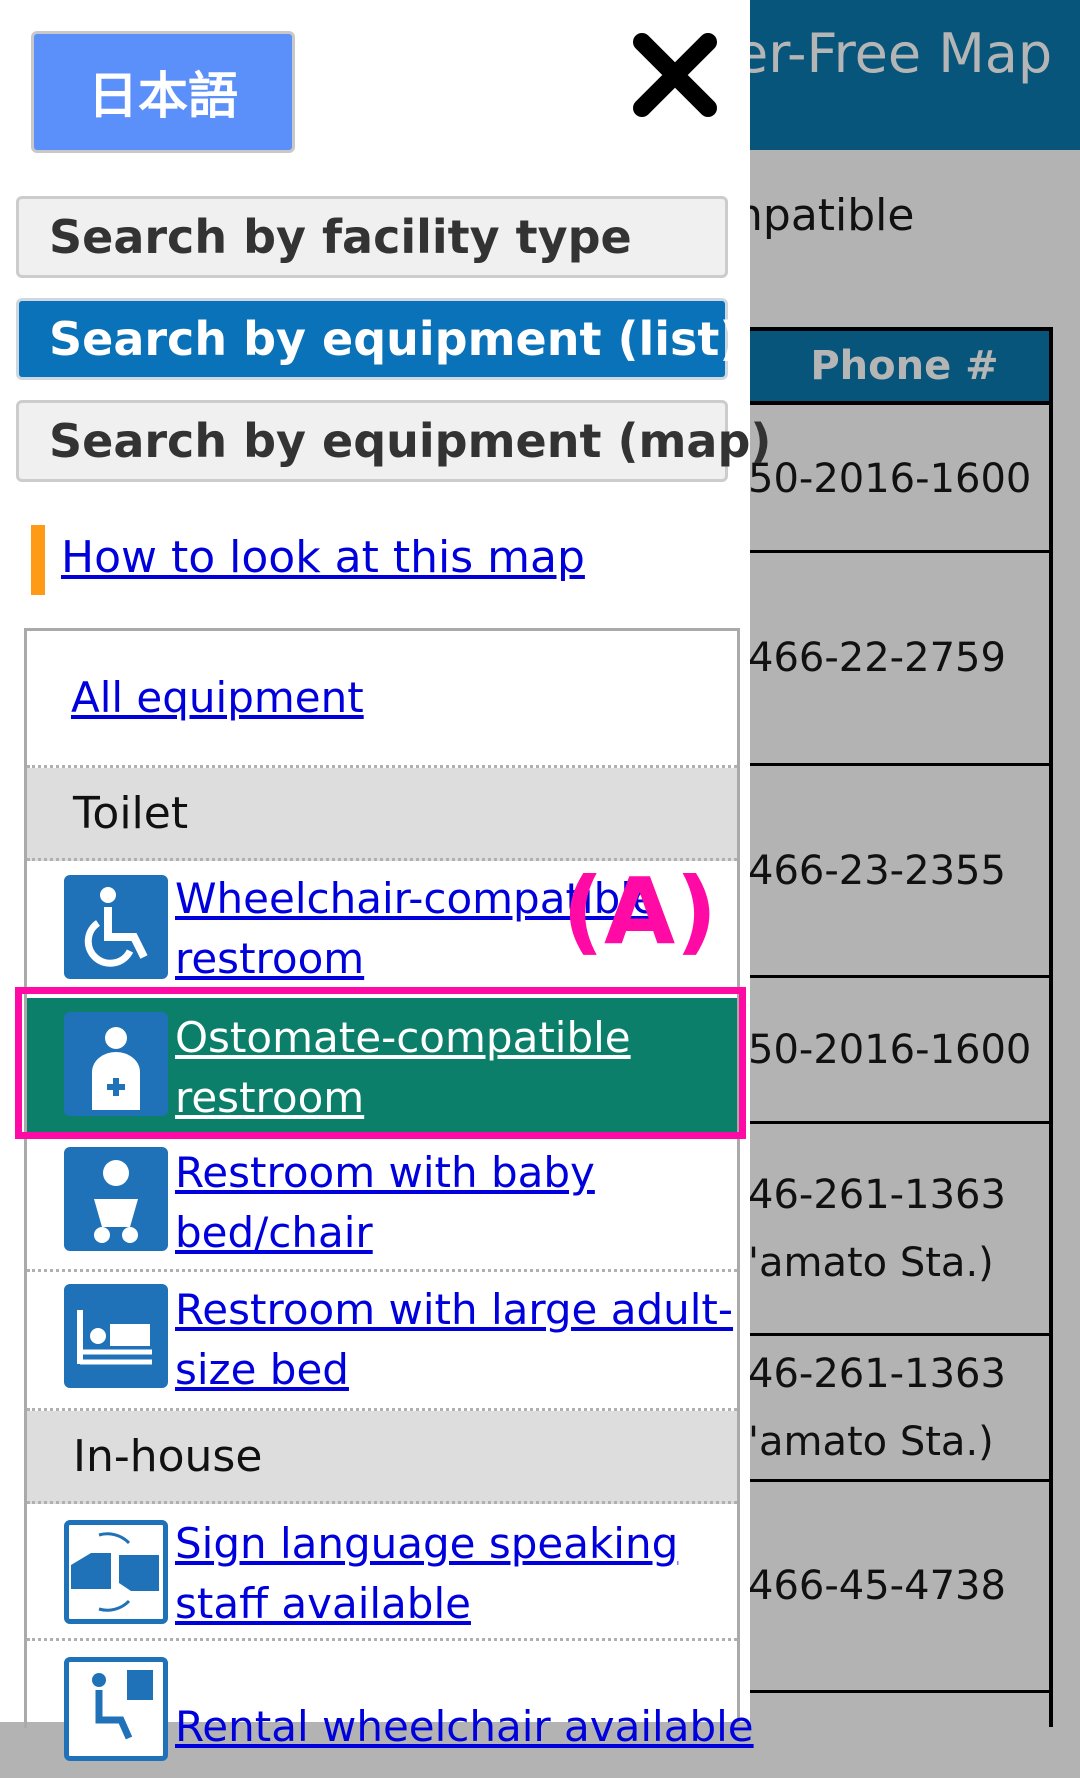 Image resolution: width=1080 pixels, height=1778 pixels. What do you see at coordinates (640, 911) in the screenshot?
I see `annotation-label: (A)` at bounding box center [640, 911].